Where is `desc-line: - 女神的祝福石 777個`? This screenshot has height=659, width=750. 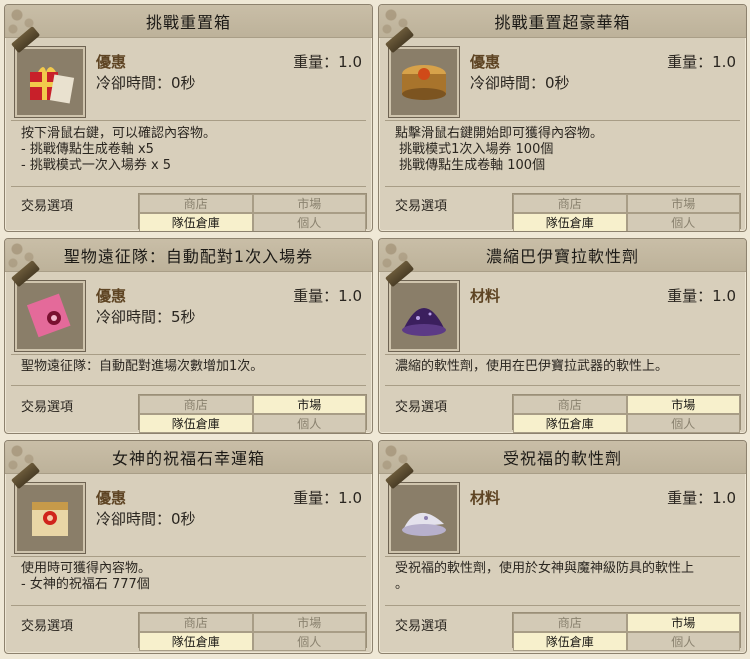
desc-line: - 女神的祝福石 777個 is located at coordinates (85, 584).